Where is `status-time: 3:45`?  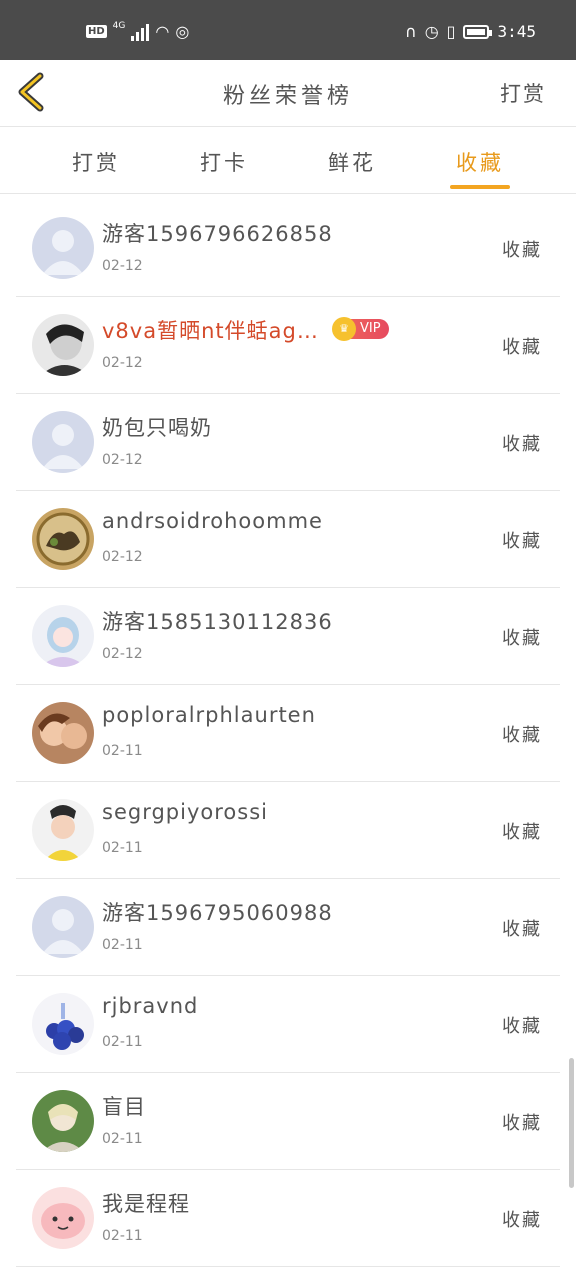 status-time: 3:45 is located at coordinates (516, 31).